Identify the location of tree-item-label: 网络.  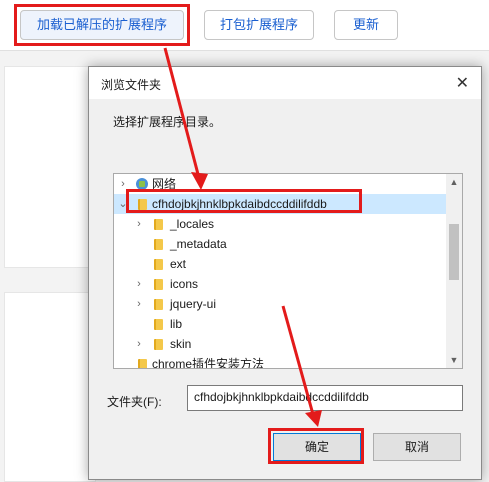
(164, 184).